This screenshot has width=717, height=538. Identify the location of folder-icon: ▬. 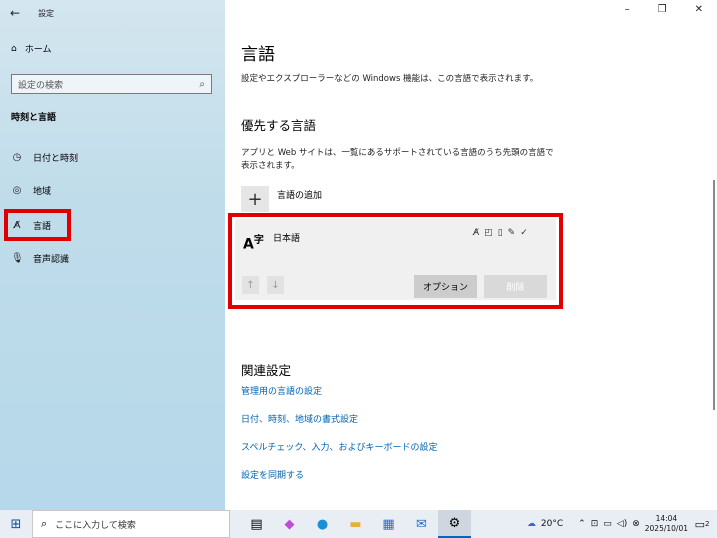
(355, 524).